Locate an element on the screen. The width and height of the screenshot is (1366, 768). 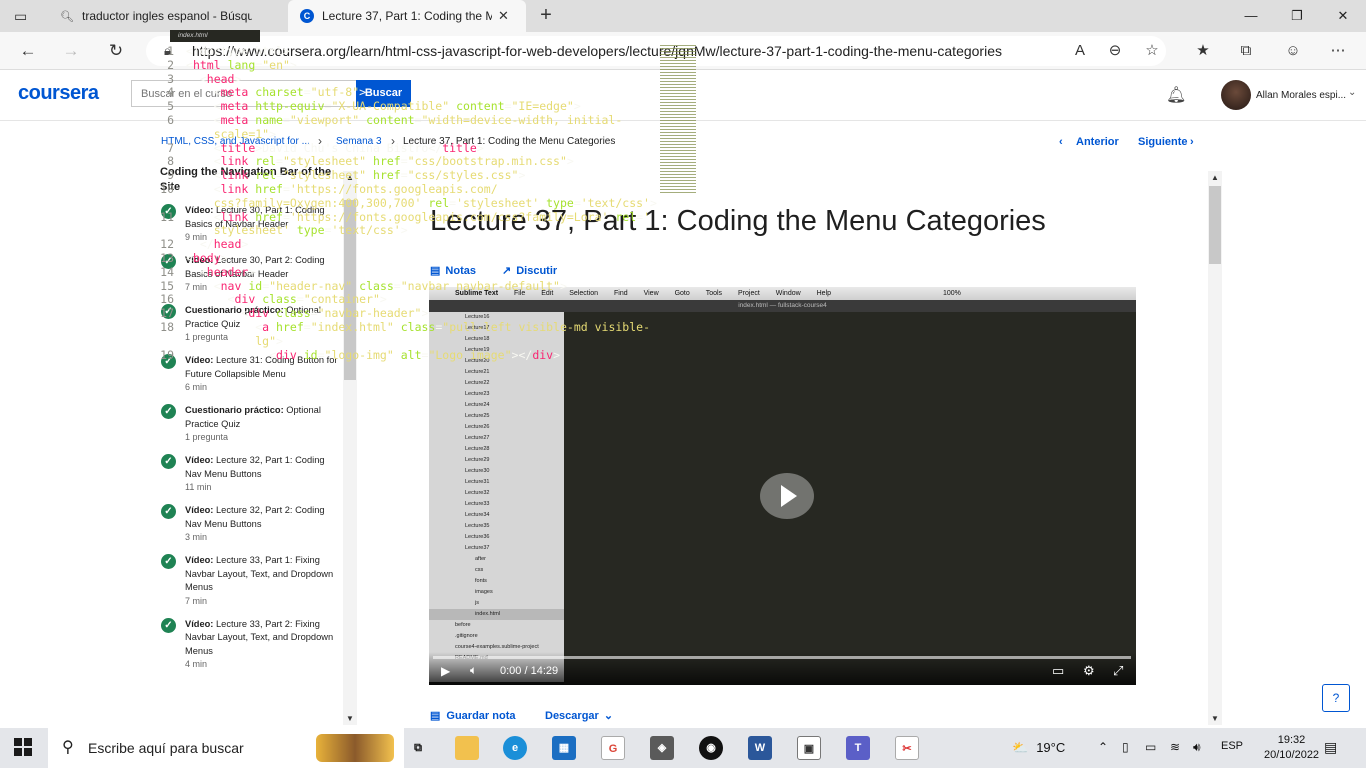
tab-title: Lecture 37, Part 1: Coding the M is located at coordinates (407, 16).